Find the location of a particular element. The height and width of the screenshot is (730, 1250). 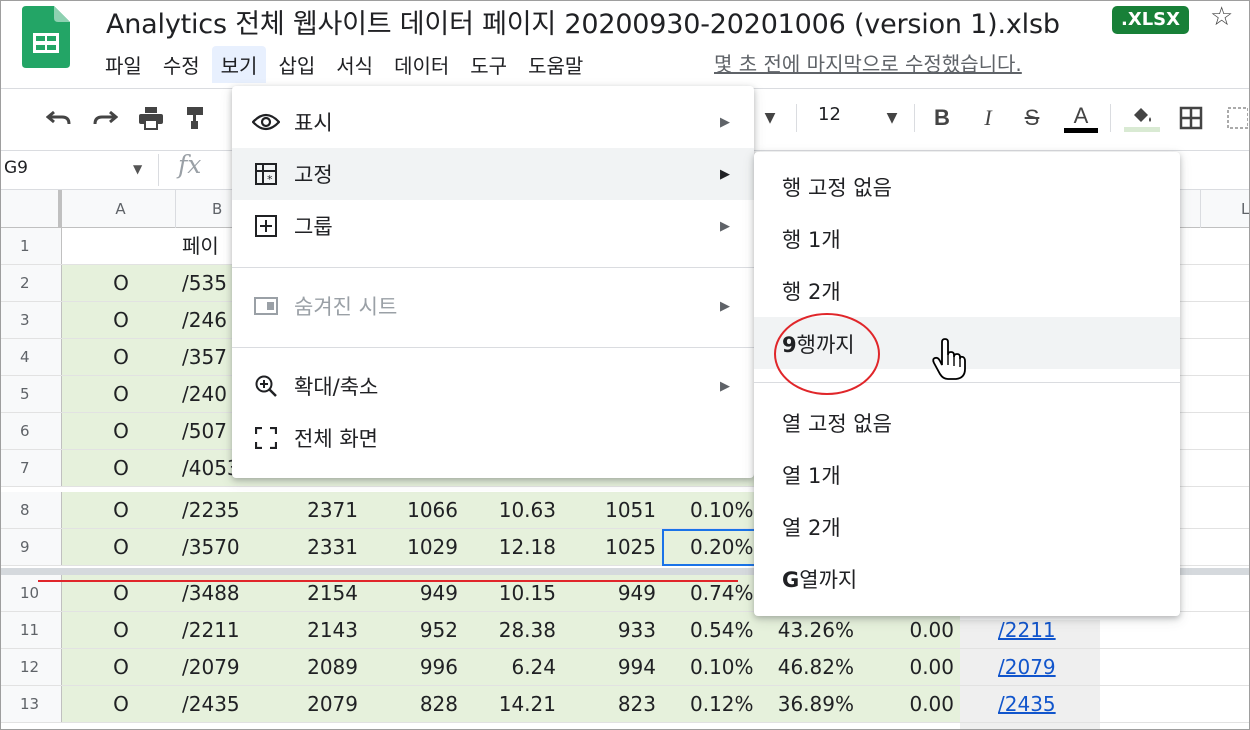

cell-b: /246 is located at coordinates (204, 320).